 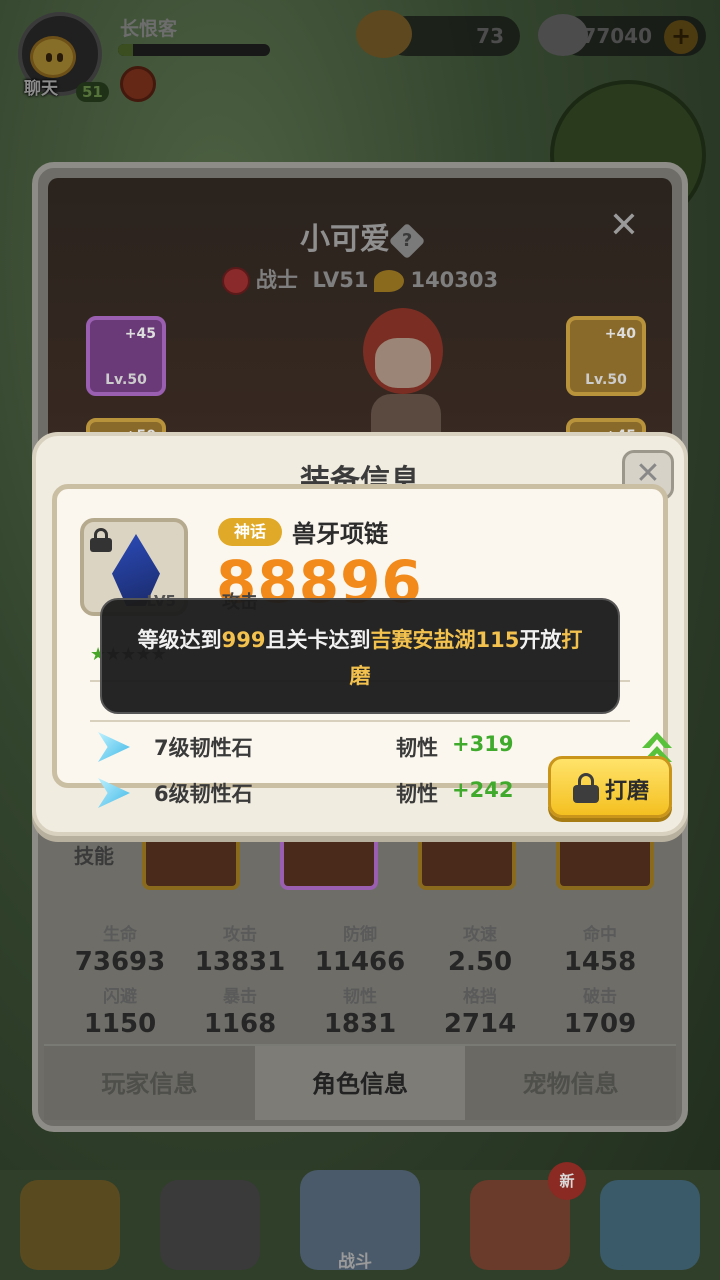 I want to click on stat-item: 破击 1709, so click(x=600, y=1010).